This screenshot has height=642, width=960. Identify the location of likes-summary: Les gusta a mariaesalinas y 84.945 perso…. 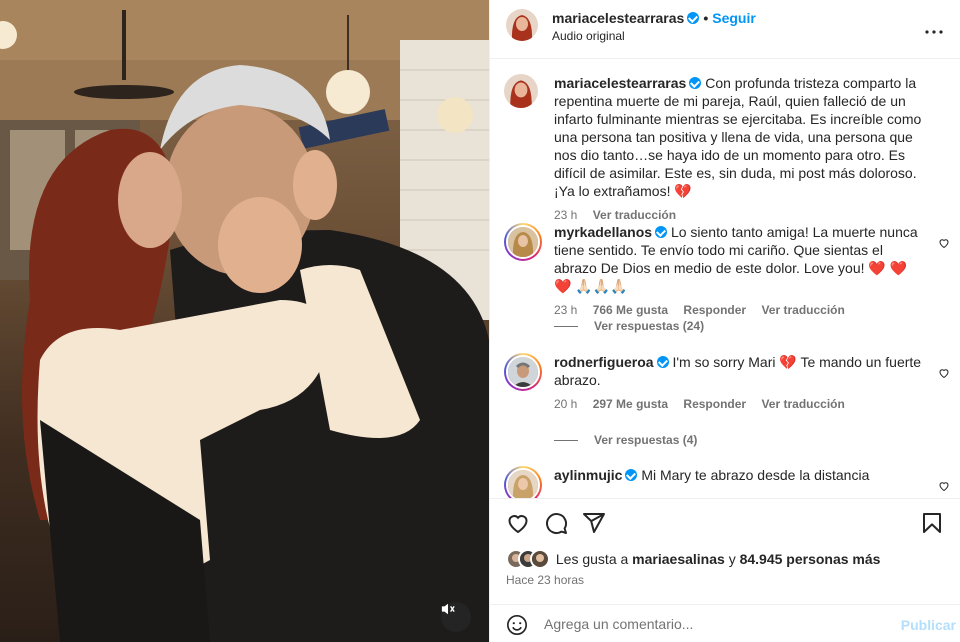
(725, 560).